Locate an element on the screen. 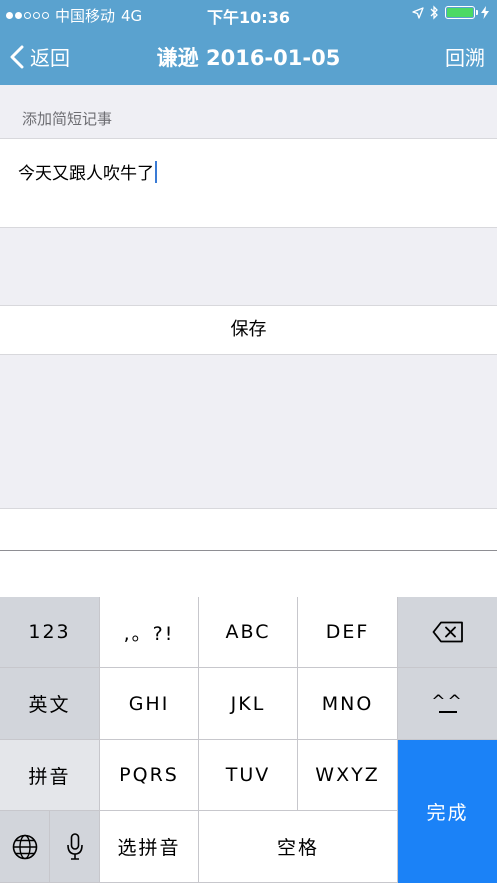 The image size is (497, 883). key-pinyin: 拼音 is located at coordinates (50, 775).